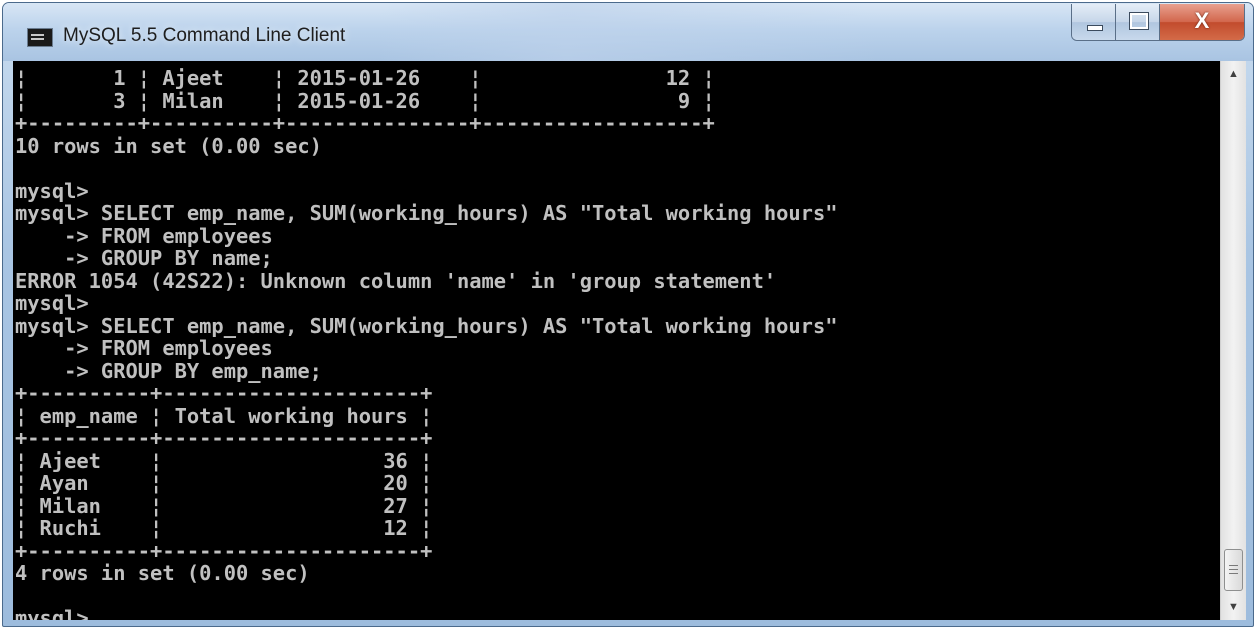 This screenshot has height=629, width=1256. What do you see at coordinates (365, 100) in the screenshot?
I see `console-line: ¦ 3 ¦ Milan ¦ 2015-01-26 ¦ 9 ¦` at bounding box center [365, 100].